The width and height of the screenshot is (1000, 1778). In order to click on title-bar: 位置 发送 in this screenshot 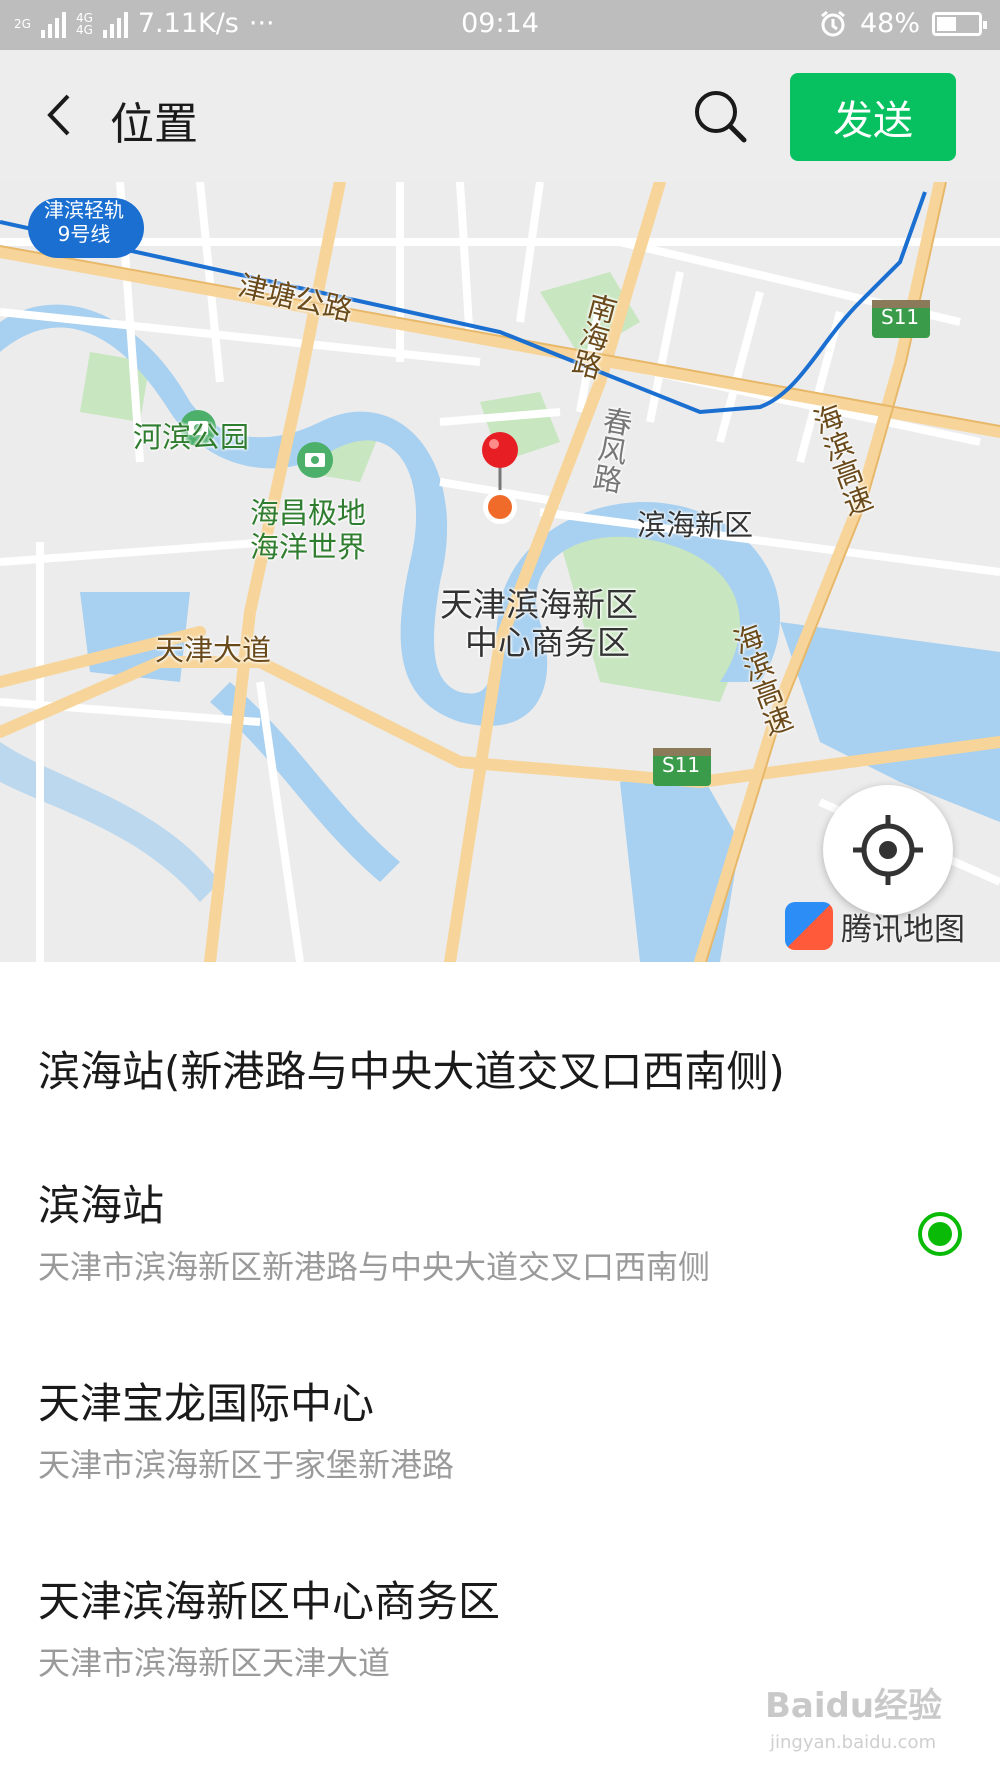, I will do `click(500, 116)`.